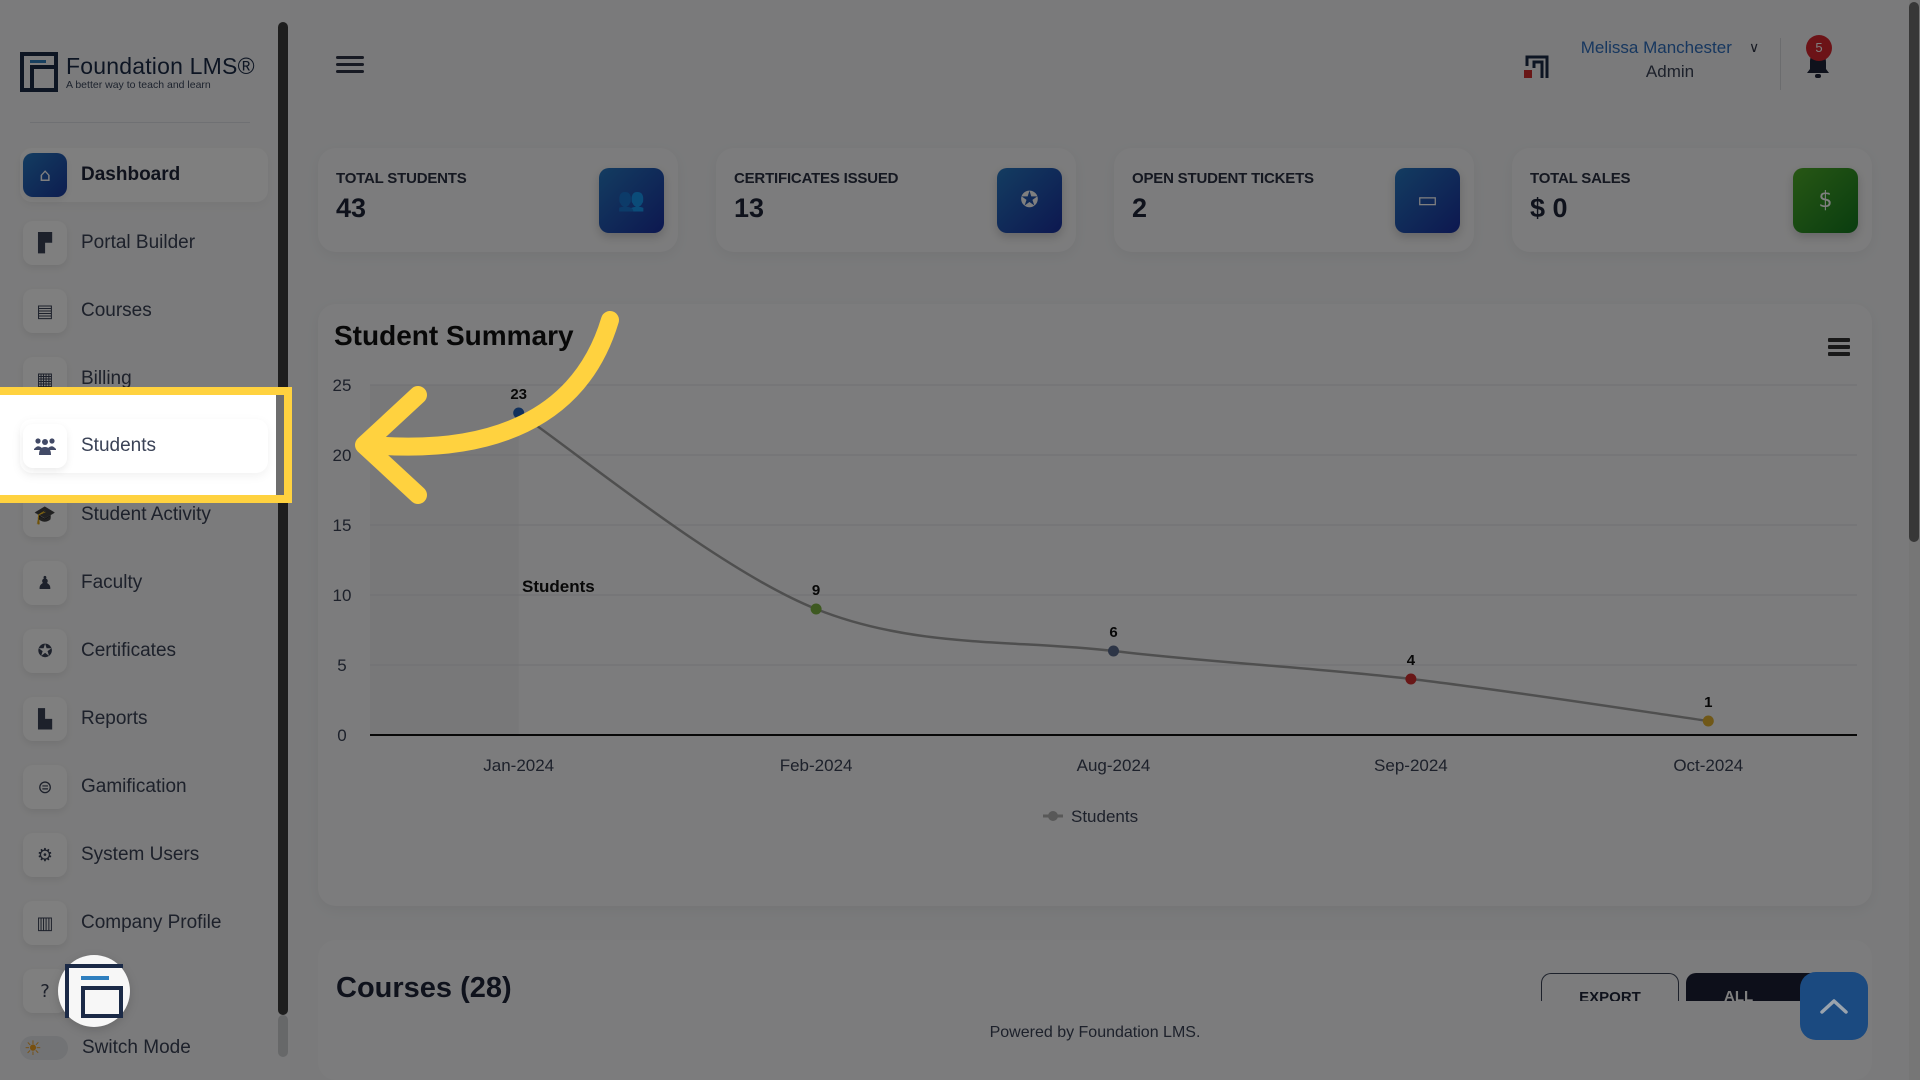  I want to click on chart-title: Student Summary, so click(454, 335).